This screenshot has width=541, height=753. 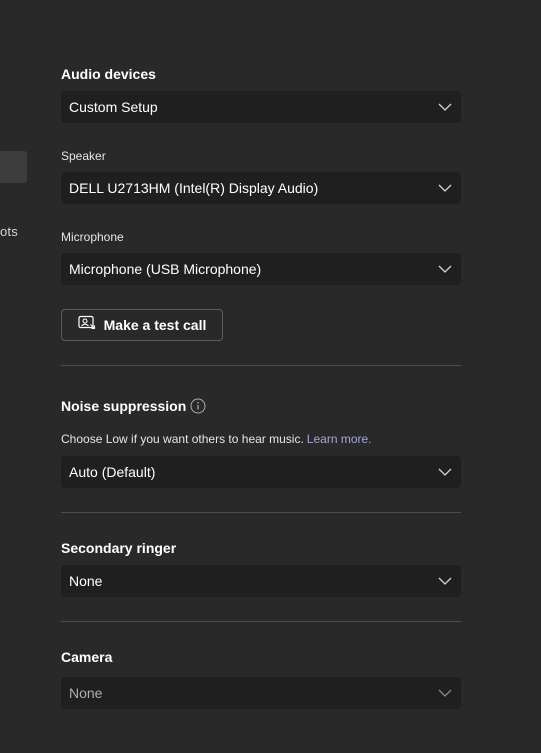 What do you see at coordinates (261, 107) in the screenshot?
I see `audio-devices-dropdown: Custom Setup` at bounding box center [261, 107].